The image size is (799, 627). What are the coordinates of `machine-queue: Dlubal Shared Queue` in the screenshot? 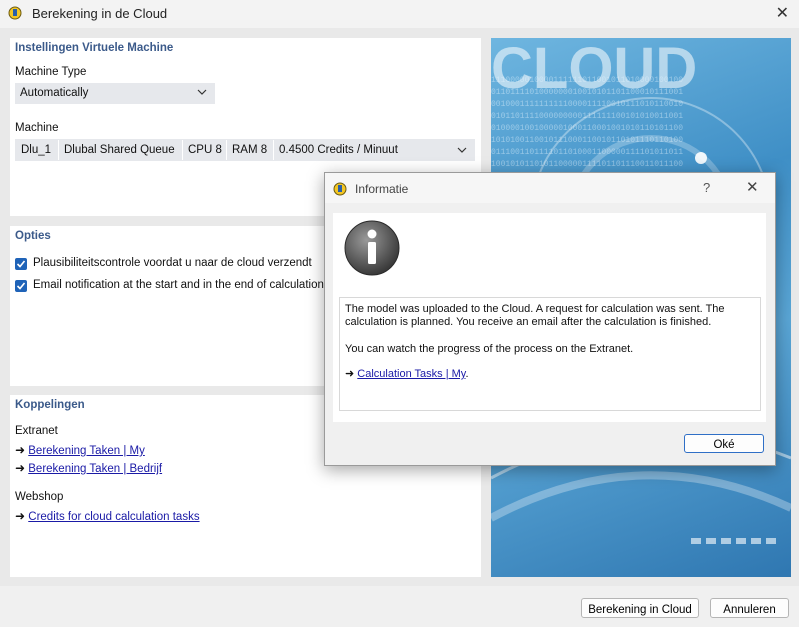 It's located at (121, 150).